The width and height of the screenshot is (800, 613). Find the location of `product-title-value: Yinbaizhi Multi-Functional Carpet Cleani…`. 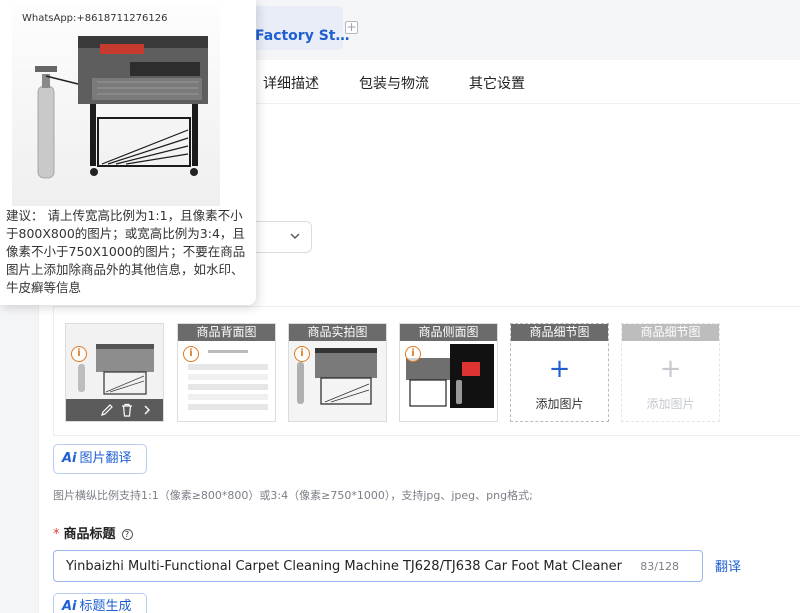

product-title-value: Yinbaizhi Multi-Functional Carpet Cleani… is located at coordinates (344, 566).